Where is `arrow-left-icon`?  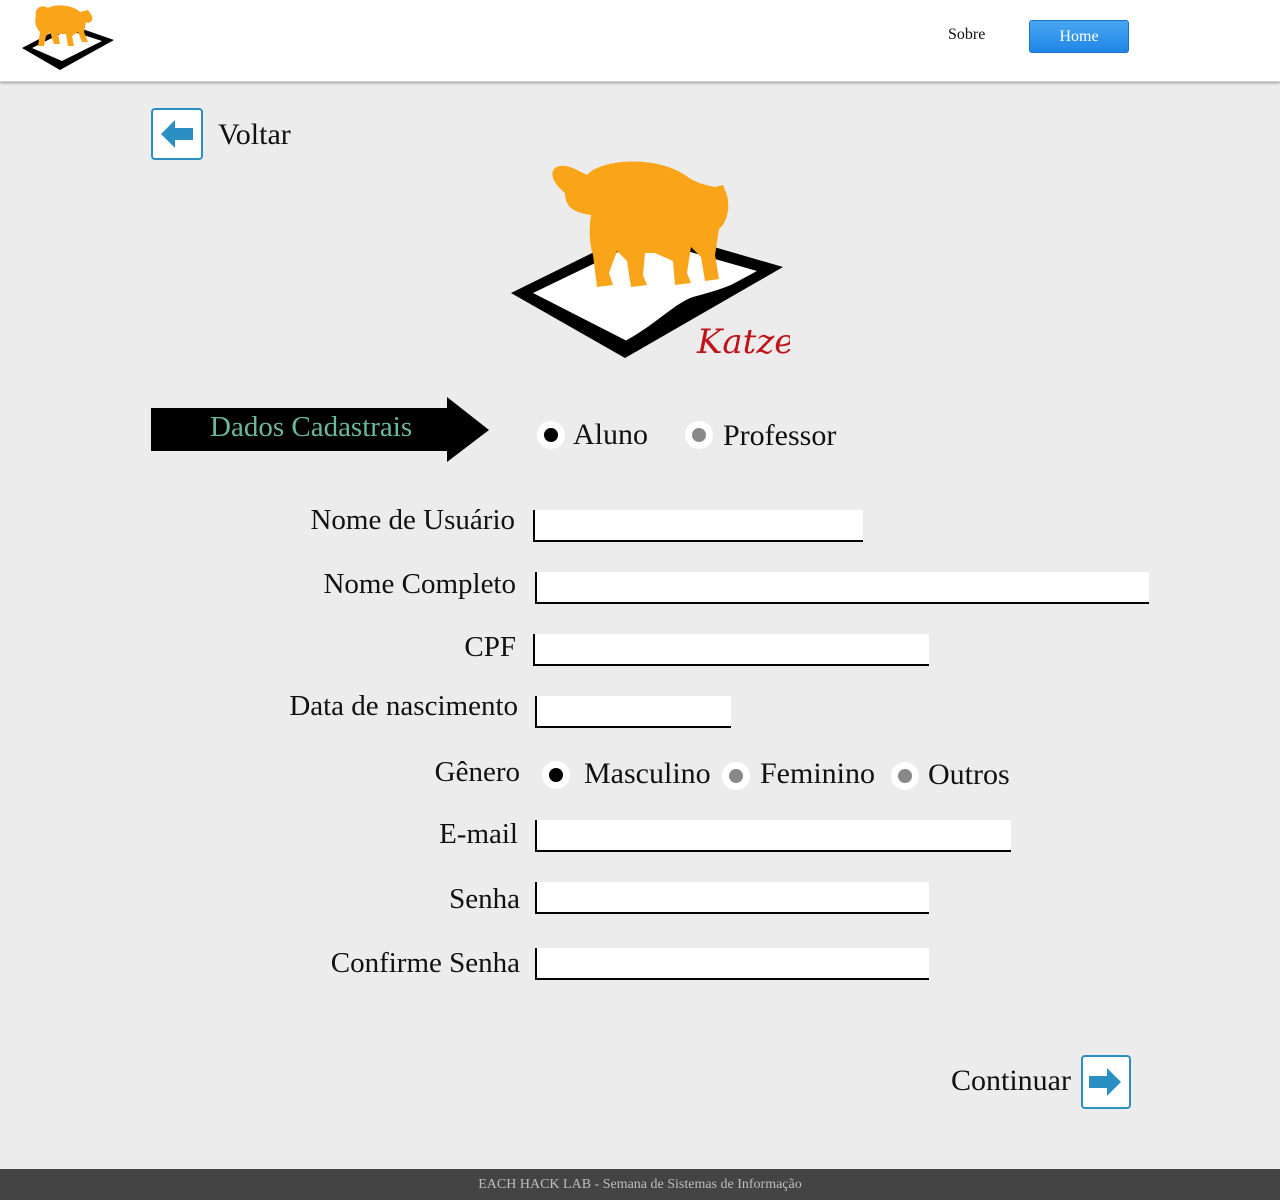 arrow-left-icon is located at coordinates (177, 134).